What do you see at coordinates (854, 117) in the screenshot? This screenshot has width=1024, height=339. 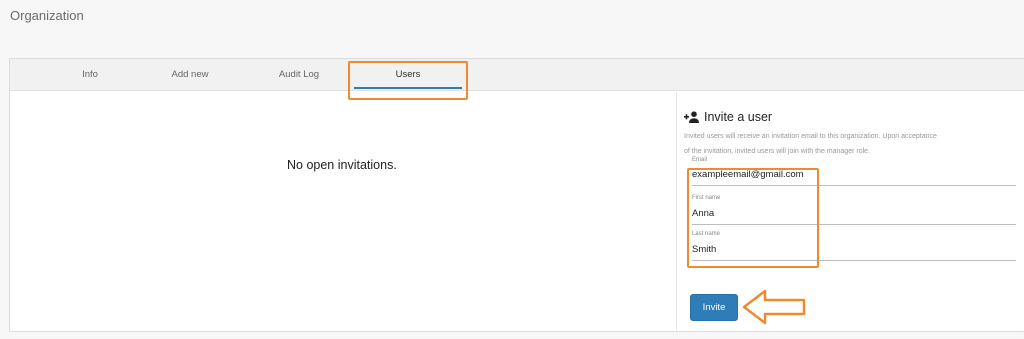 I see `invite-heading: Invite a user` at bounding box center [854, 117].